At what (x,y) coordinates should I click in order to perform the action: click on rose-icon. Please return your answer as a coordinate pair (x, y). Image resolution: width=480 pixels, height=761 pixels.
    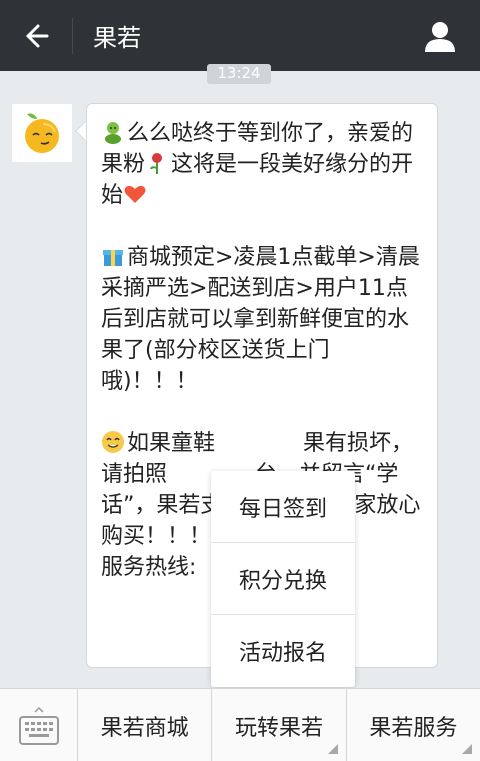
    Looking at the image, I should click on (156, 163).